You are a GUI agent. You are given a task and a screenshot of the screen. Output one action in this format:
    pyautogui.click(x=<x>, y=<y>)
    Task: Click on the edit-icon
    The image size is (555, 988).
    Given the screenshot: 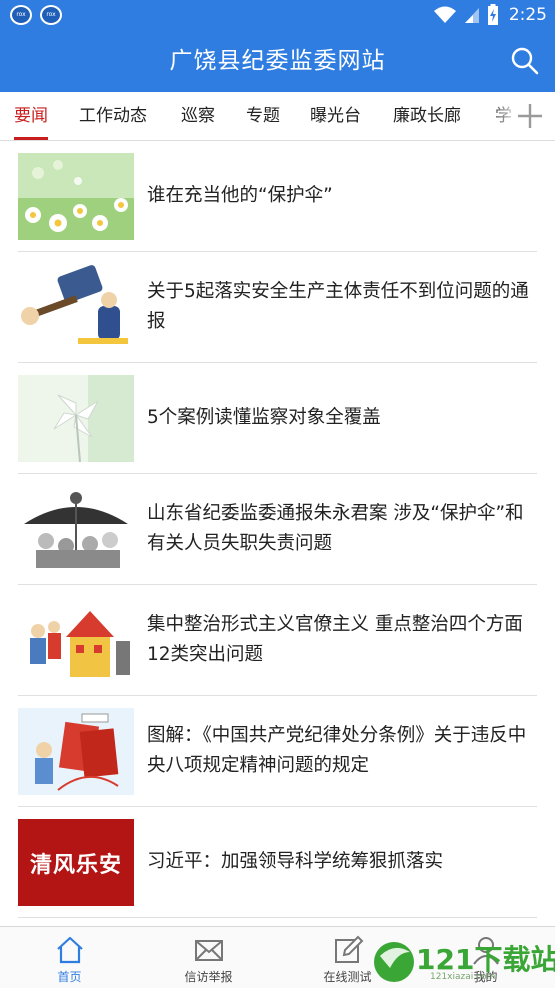 What is the action you would take?
    pyautogui.click(x=348, y=949)
    